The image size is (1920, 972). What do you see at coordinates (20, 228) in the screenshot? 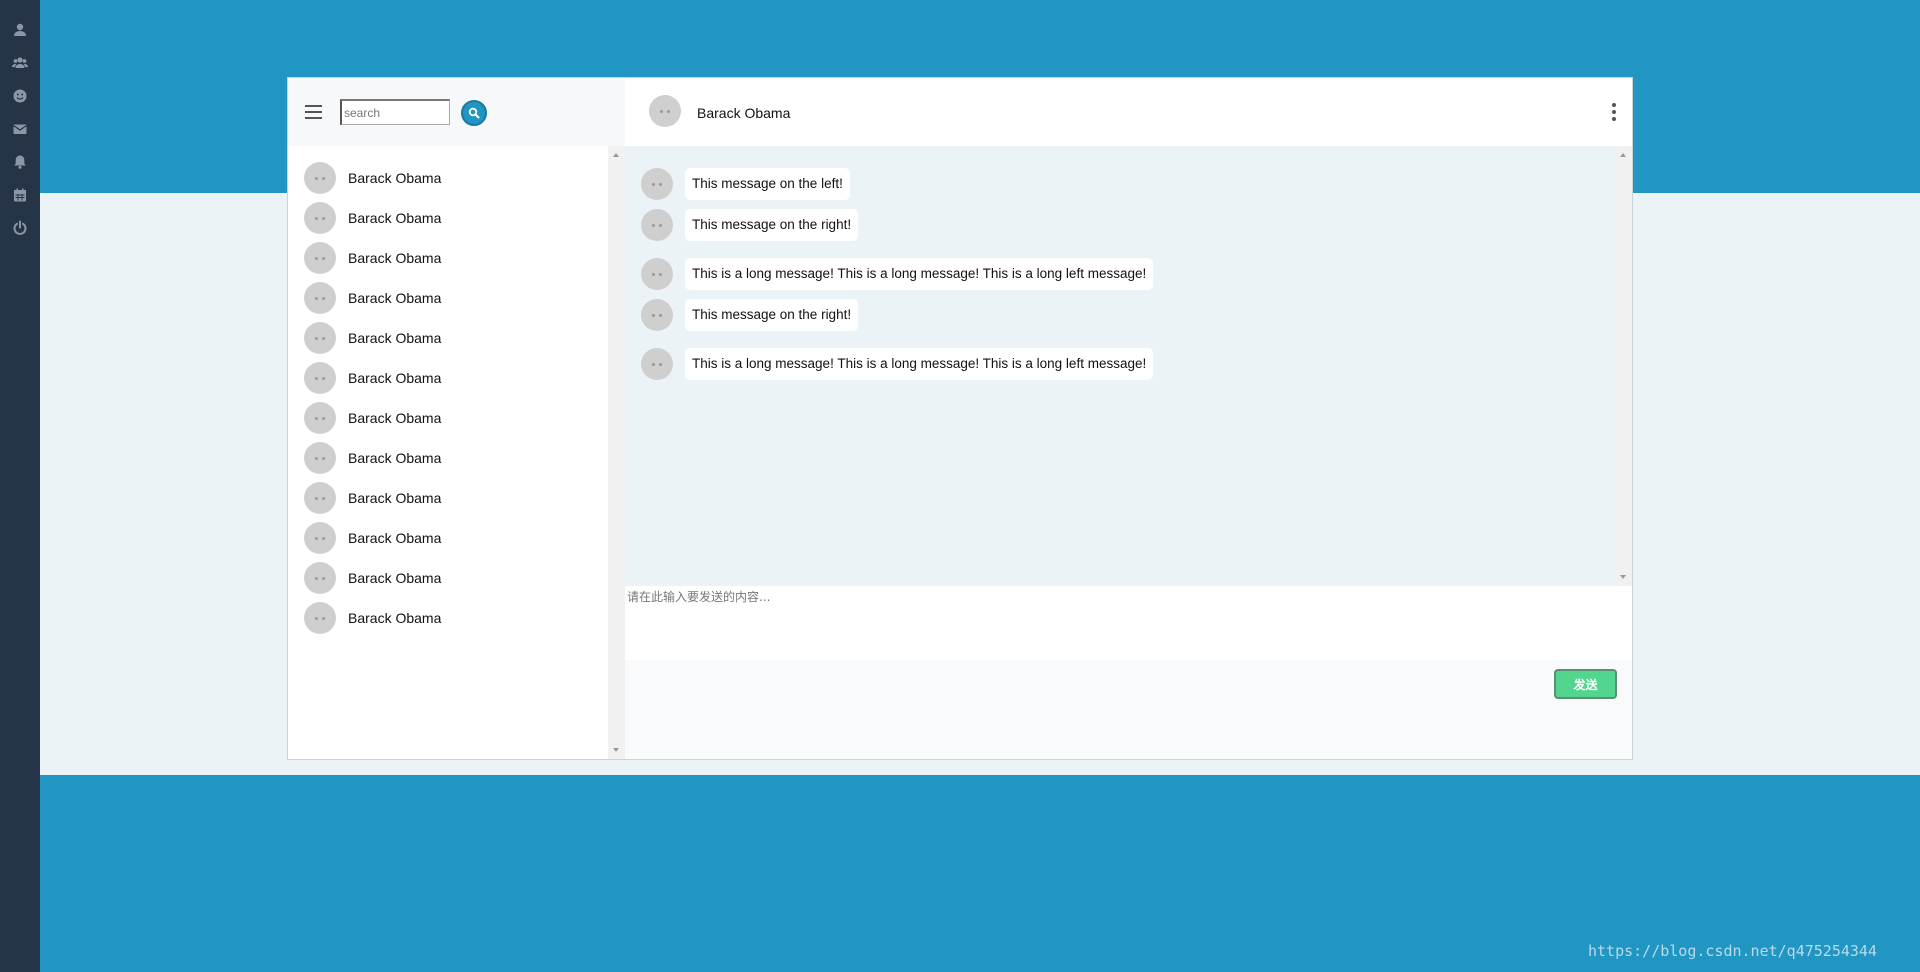
I see `power-icon` at bounding box center [20, 228].